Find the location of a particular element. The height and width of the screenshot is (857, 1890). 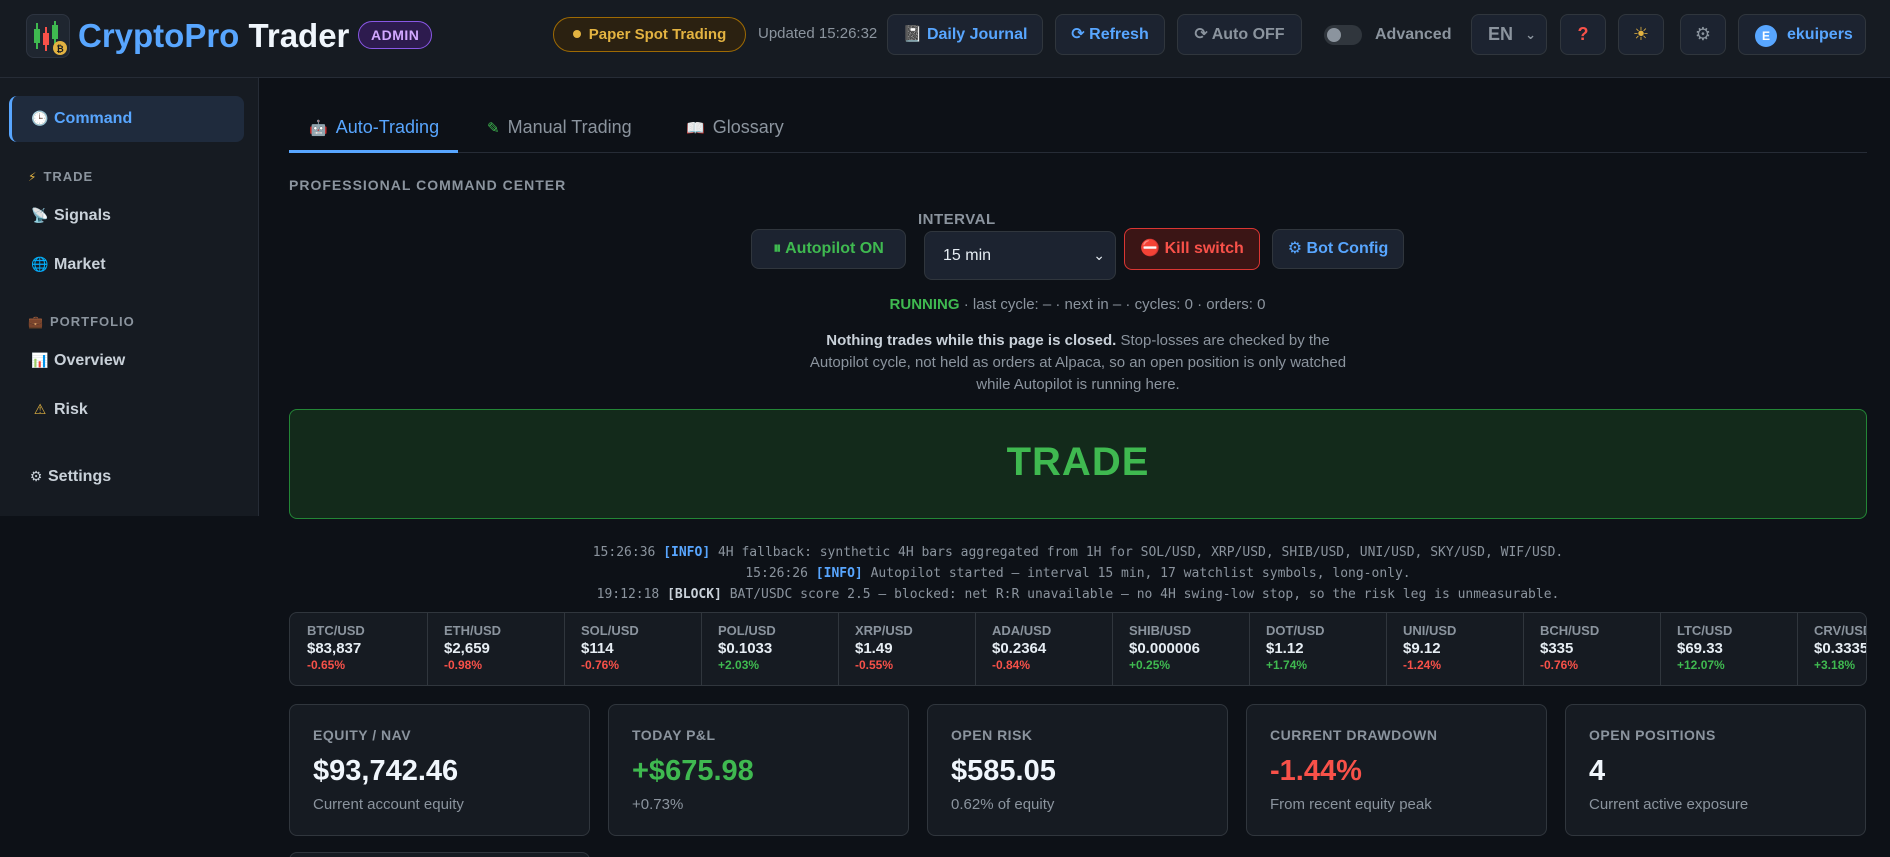

sidebar-item-overview: 📊 Overview is located at coordinates (77, 361).